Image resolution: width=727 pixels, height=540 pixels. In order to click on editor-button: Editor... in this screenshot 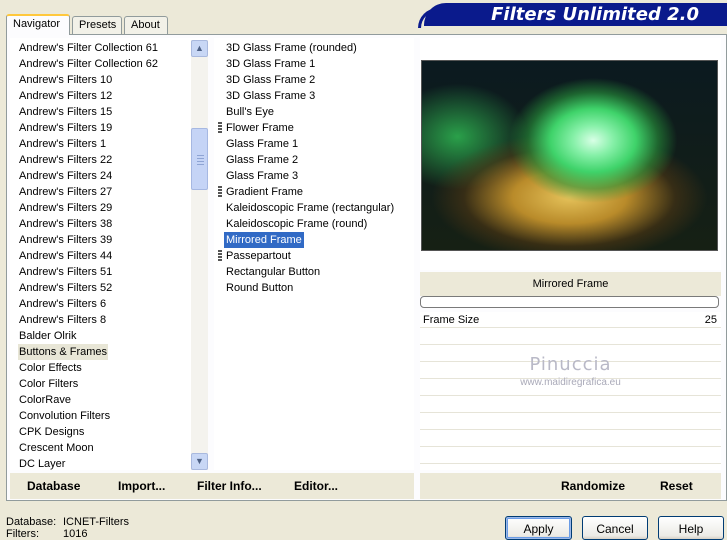, I will do `click(316, 486)`.